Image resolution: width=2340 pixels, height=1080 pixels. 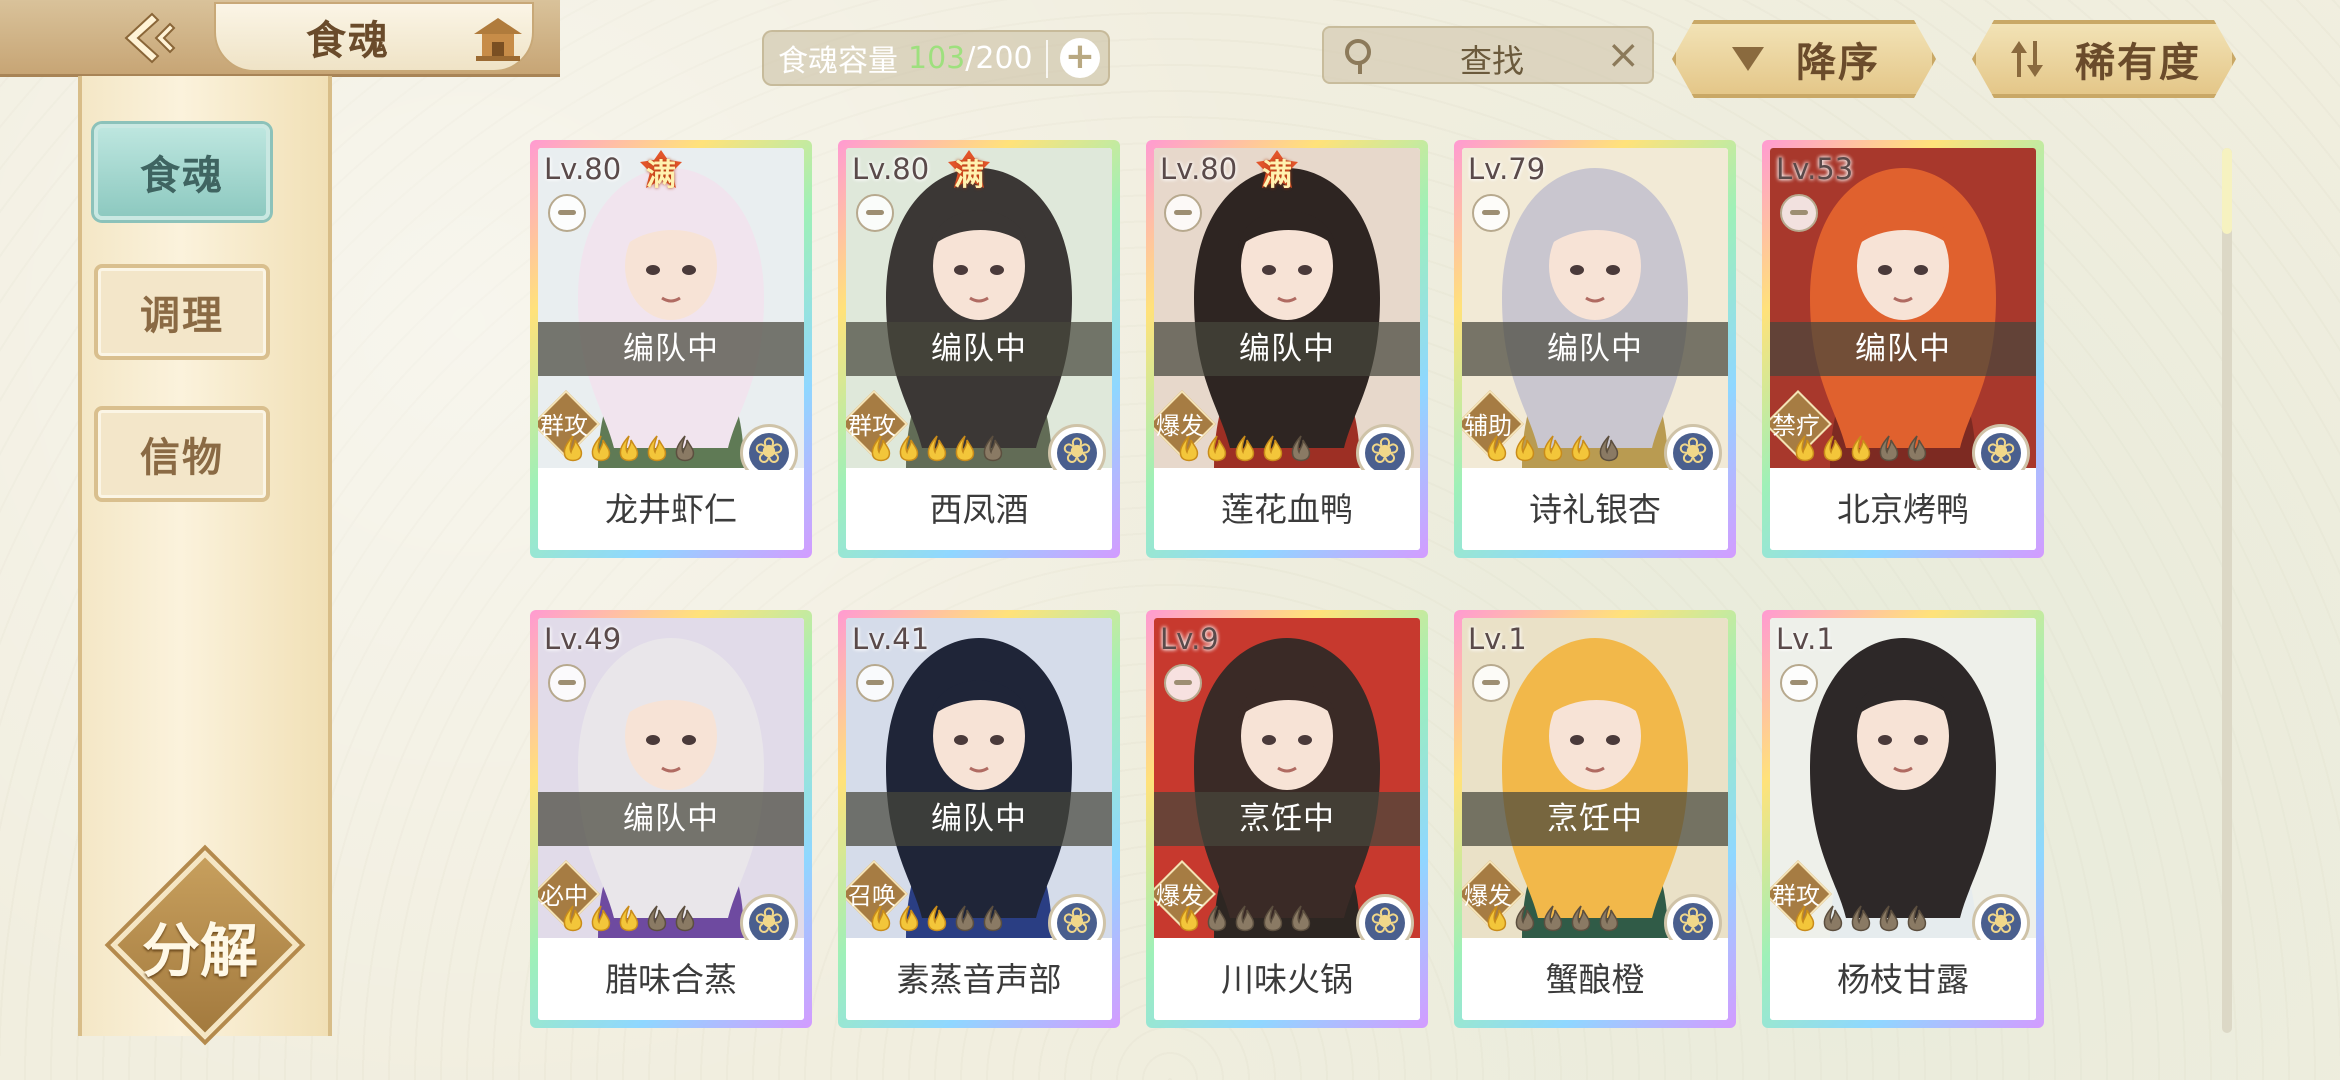 I want to click on food-soul-card: Lv.9烹饪中爆发川味火锅, so click(x=1287, y=819).